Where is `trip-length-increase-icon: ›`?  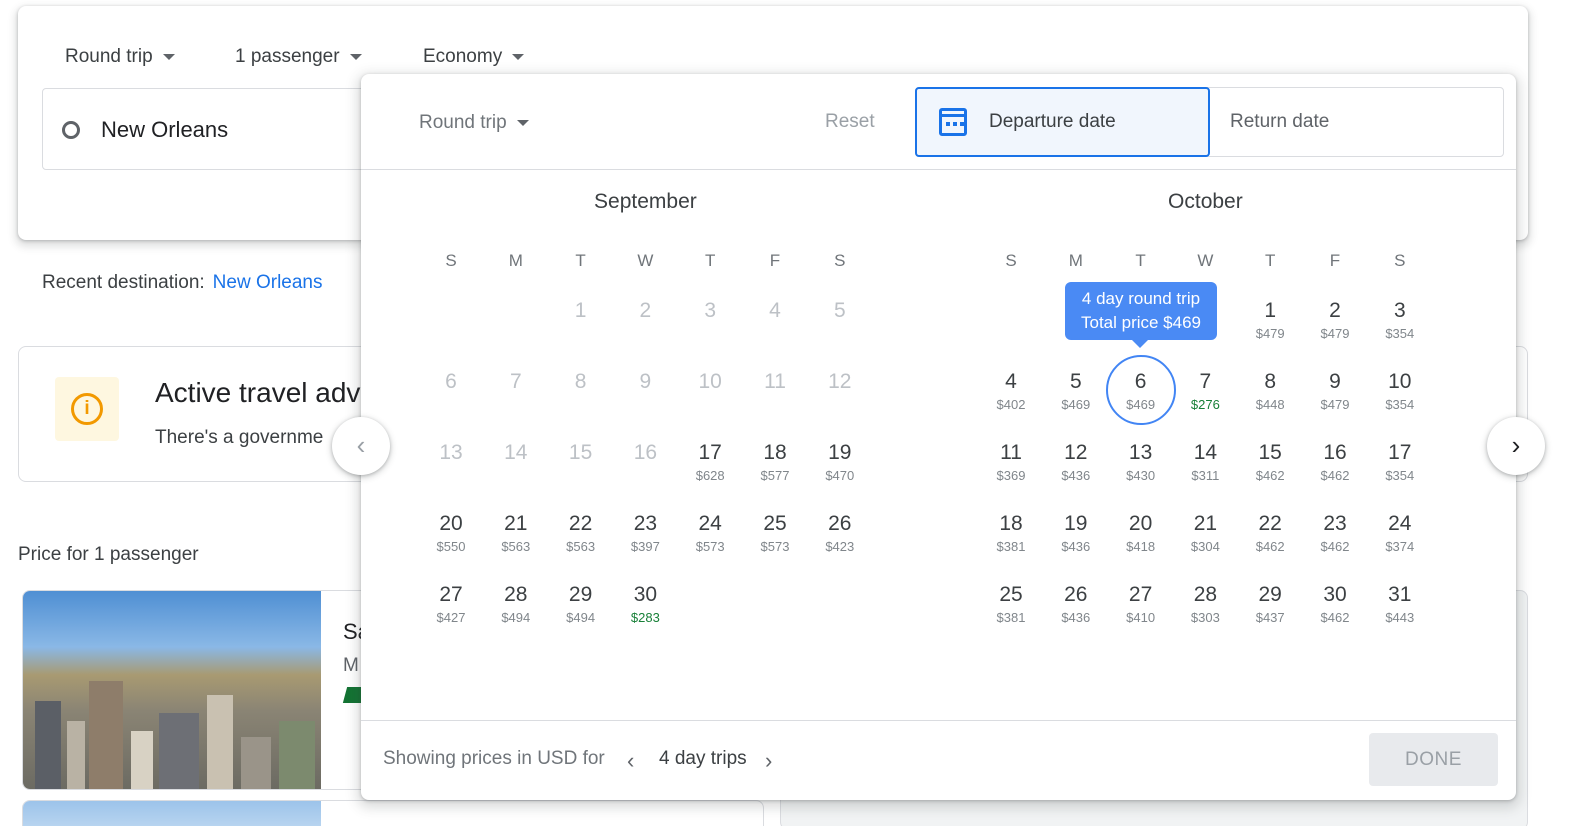
trip-length-increase-icon: › is located at coordinates (768, 761).